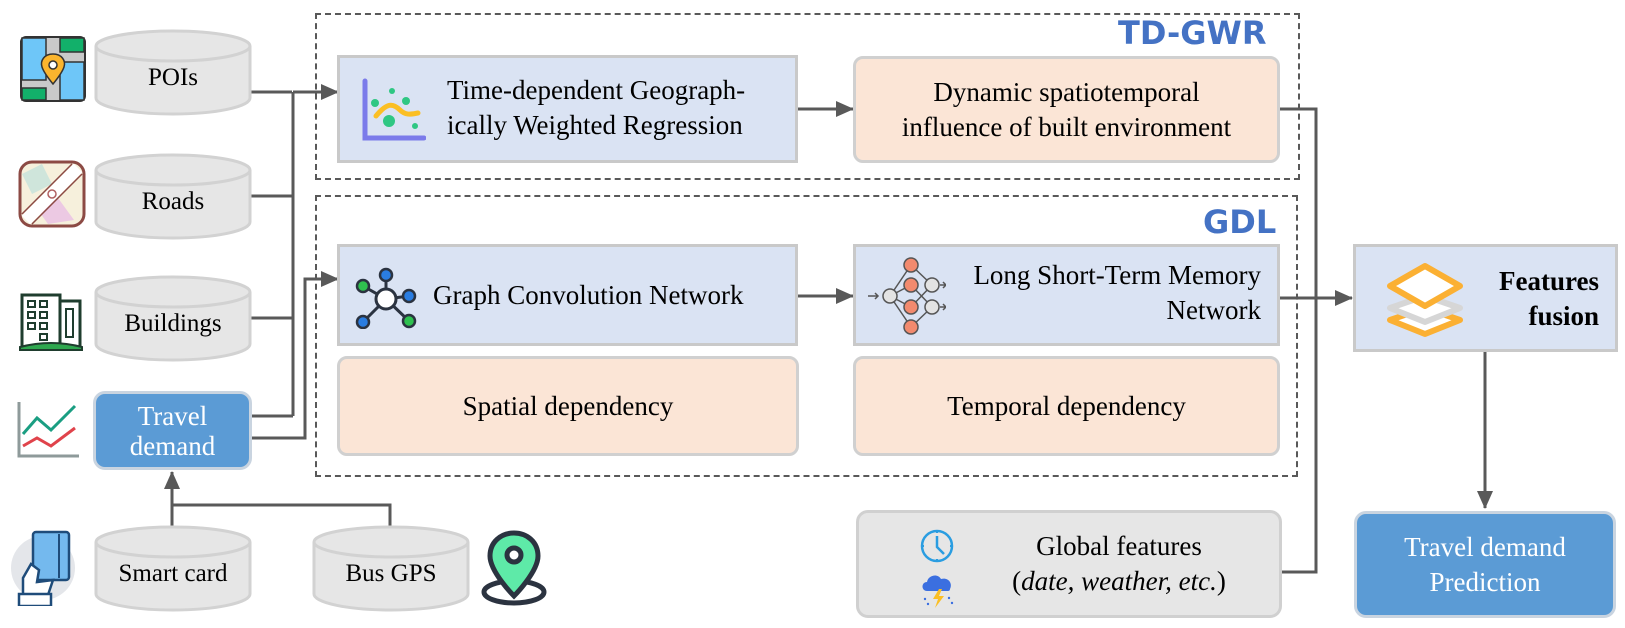  I want to click on smart-card-label: Smart card, so click(173, 573).